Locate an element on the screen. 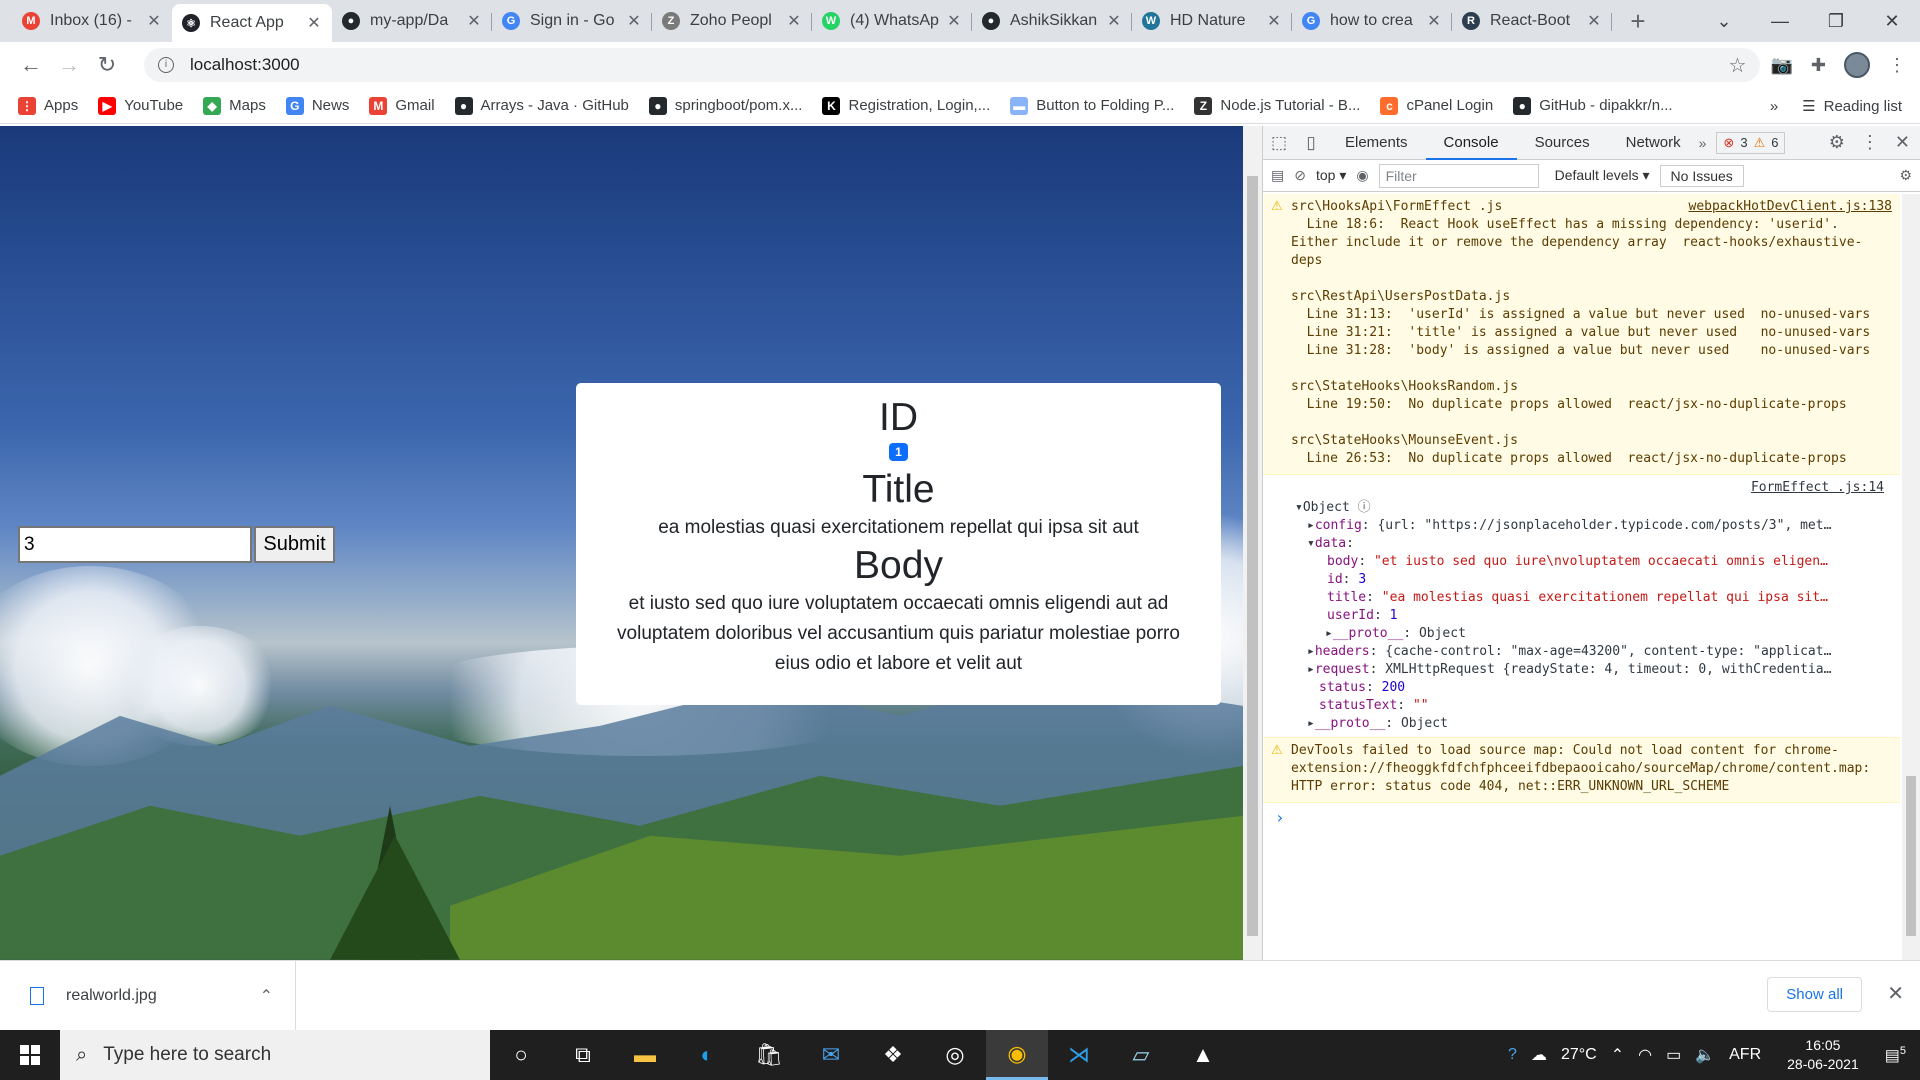 The width and height of the screenshot is (1920, 1080). minimize-button: — is located at coordinates (1780, 21).